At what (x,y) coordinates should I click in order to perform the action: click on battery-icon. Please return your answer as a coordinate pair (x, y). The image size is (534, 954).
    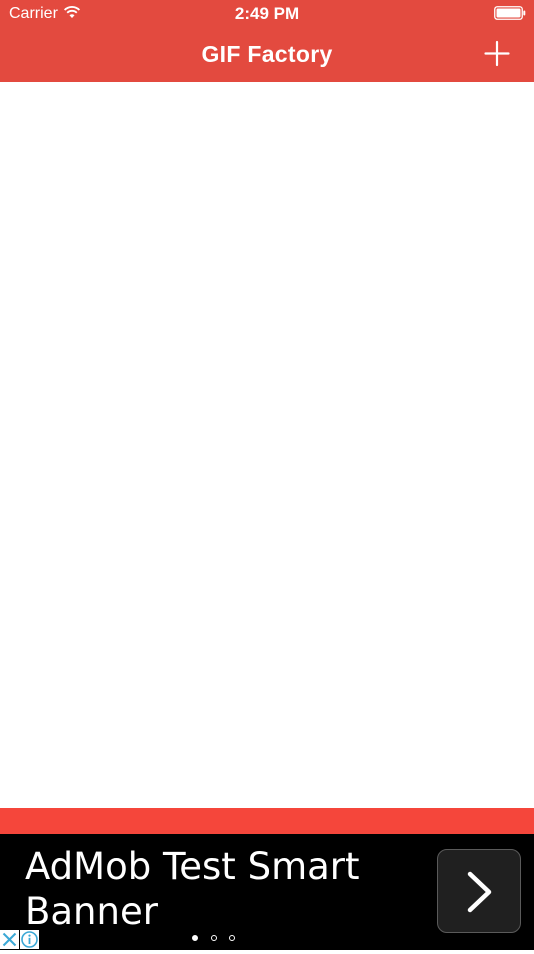
    Looking at the image, I should click on (510, 13).